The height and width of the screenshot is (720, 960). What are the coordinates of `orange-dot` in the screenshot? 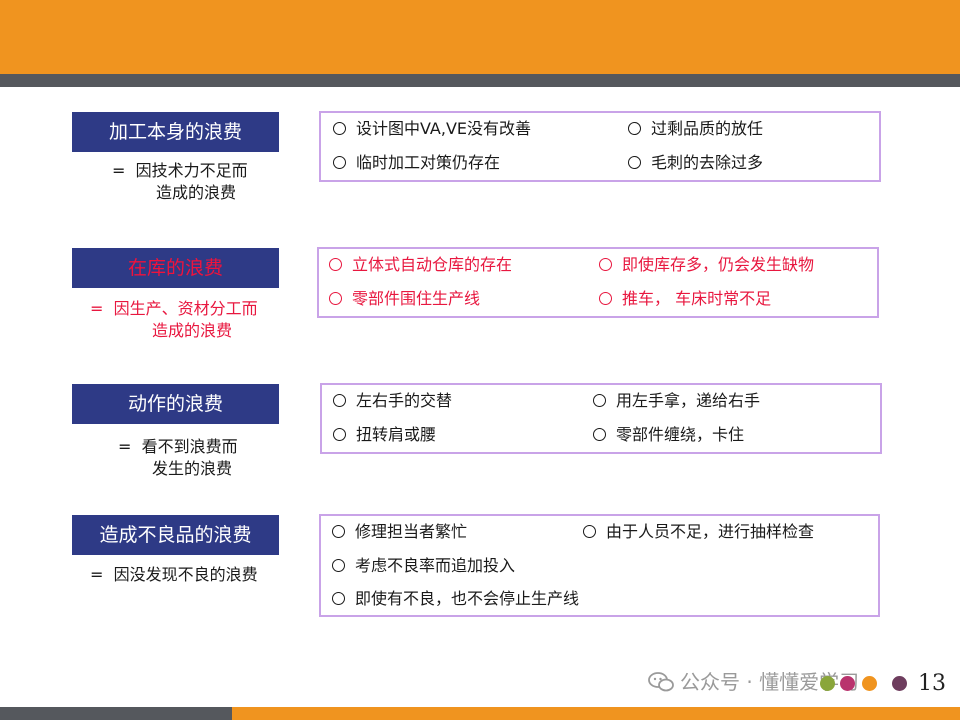 It's located at (869, 683).